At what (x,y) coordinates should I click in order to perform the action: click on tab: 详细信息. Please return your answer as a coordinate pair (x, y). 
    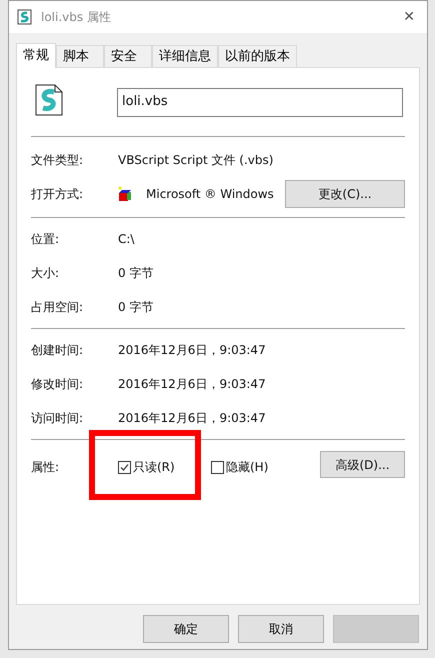
    Looking at the image, I should click on (185, 56).